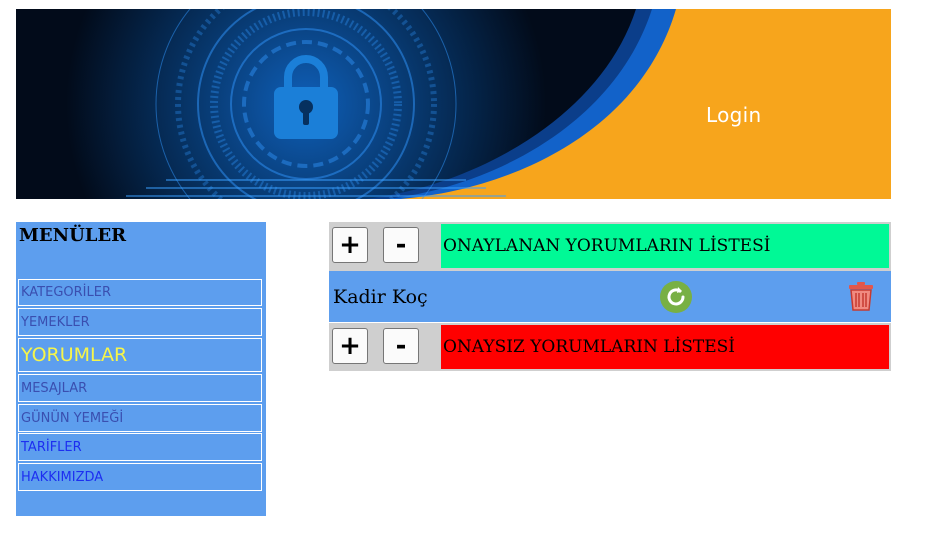 Image resolution: width=932 pixels, height=559 pixels. Describe the element at coordinates (665, 246) in the screenshot. I see `approved-list-title: ONAYLANAN YORUMLARIN LİSTESİ` at that location.